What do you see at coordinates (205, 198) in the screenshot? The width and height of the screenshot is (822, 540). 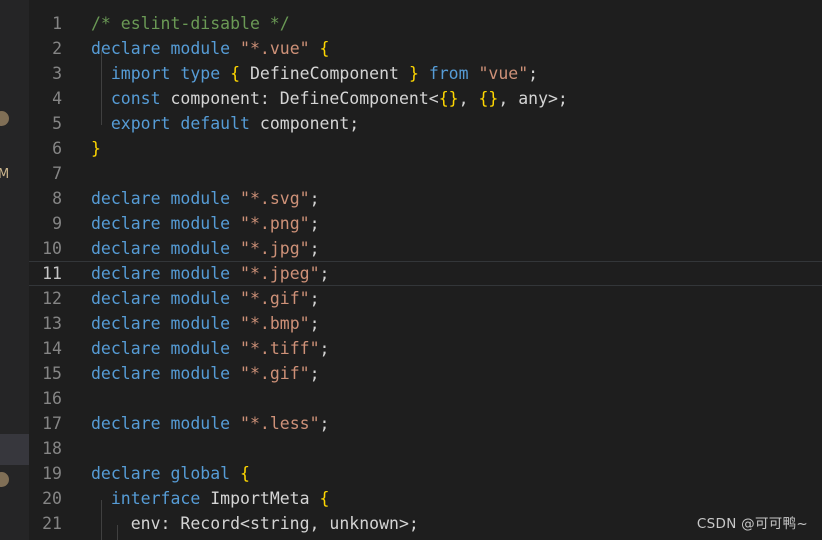 I see `code-text: declare module "*.svg";` at bounding box center [205, 198].